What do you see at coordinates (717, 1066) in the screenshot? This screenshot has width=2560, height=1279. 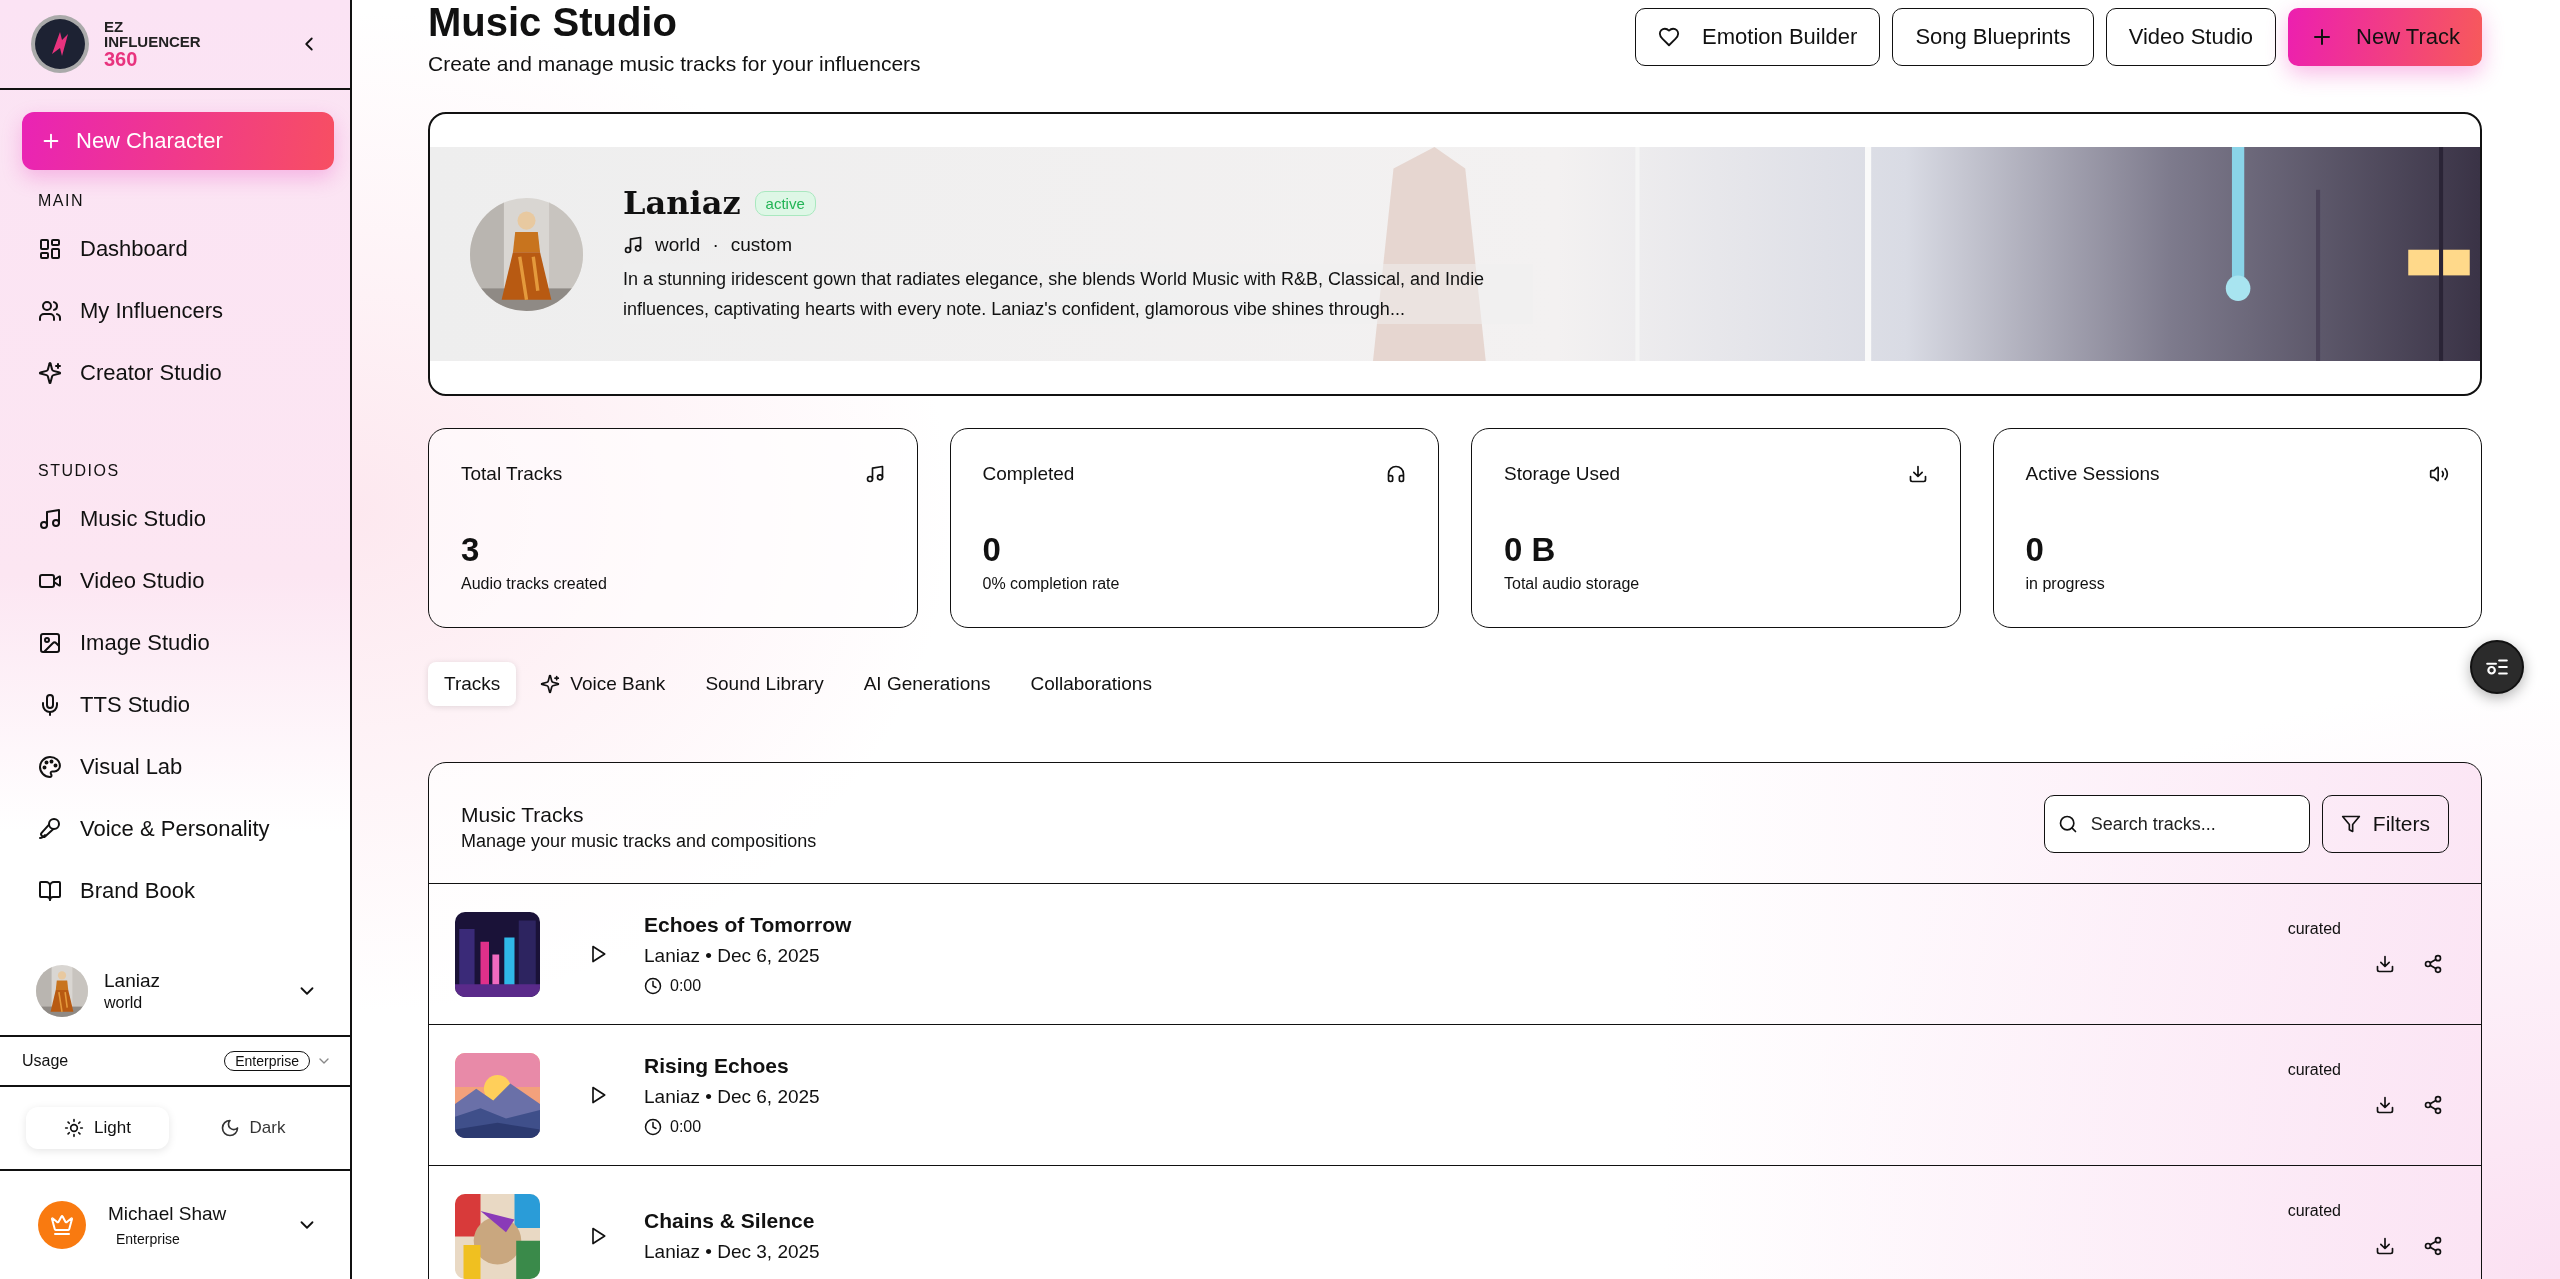 I see `track-title: Rising Echoes` at bounding box center [717, 1066].